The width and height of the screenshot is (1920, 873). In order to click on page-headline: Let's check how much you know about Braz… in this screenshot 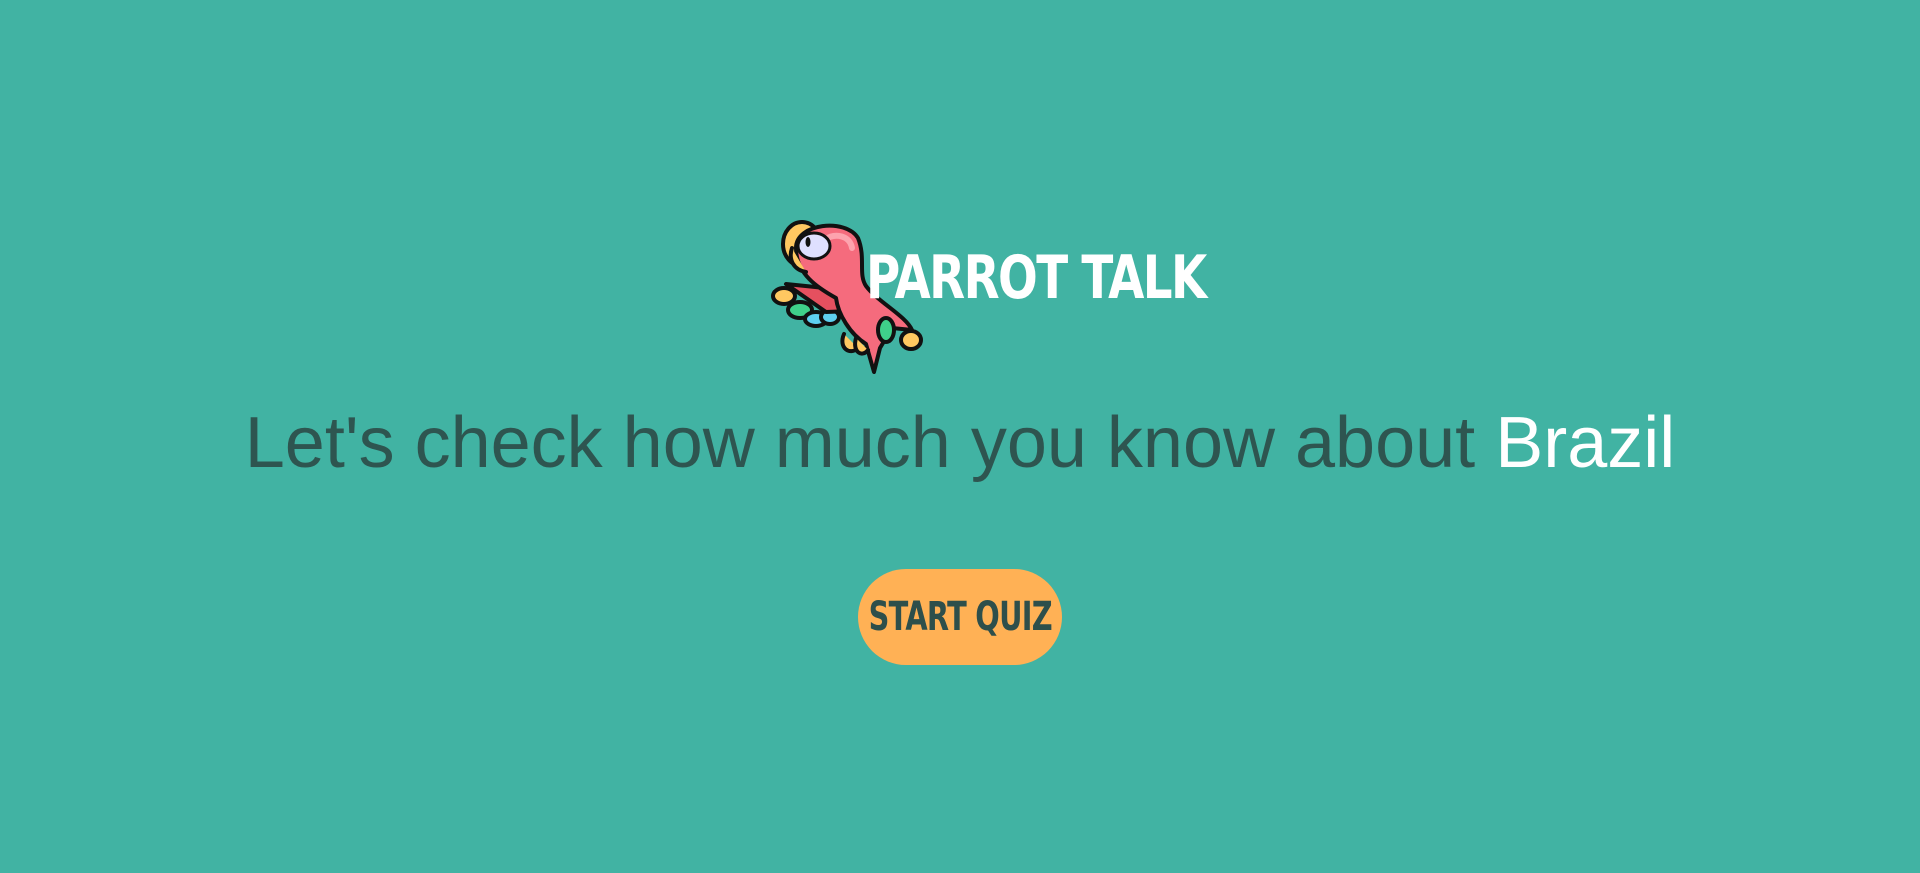, I will do `click(960, 443)`.